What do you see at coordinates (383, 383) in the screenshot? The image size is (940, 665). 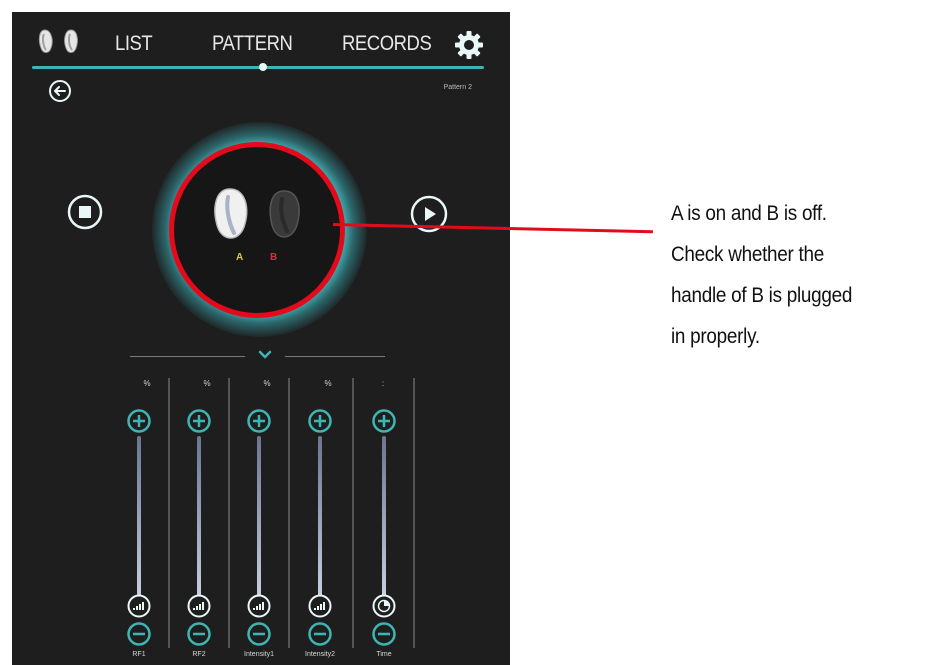 I see `slider-unit: :` at bounding box center [383, 383].